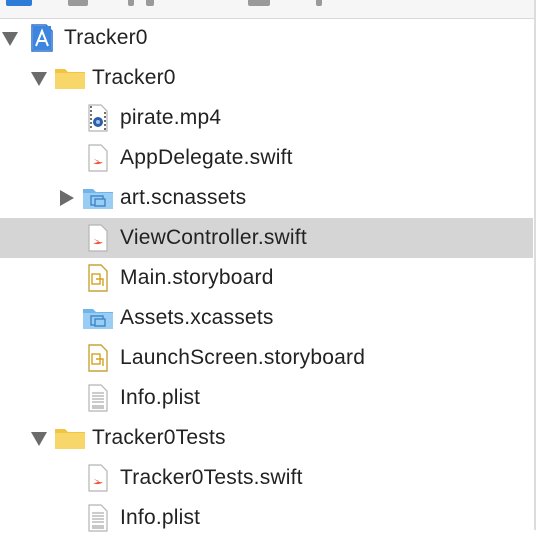 The height and width of the screenshot is (538, 536). What do you see at coordinates (197, 277) in the screenshot?
I see `tree-row-label: Main.storyboard` at bounding box center [197, 277].